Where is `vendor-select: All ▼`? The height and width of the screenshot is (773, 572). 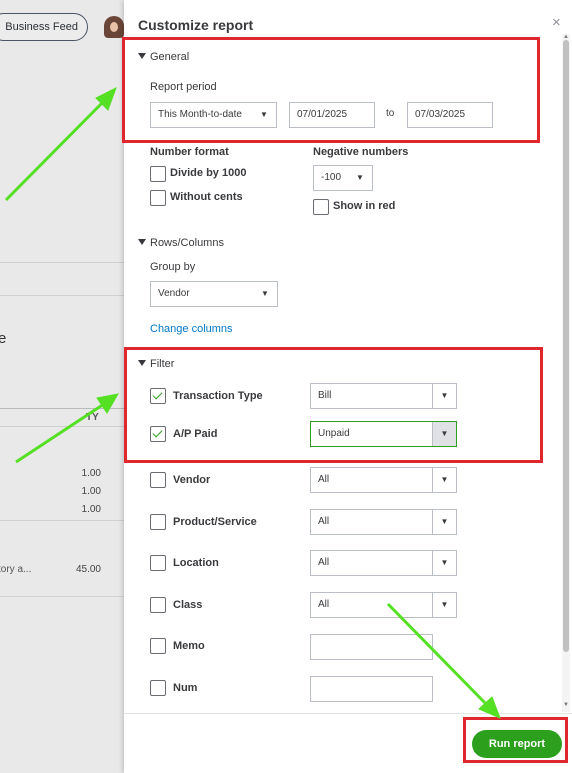 vendor-select: All ▼ is located at coordinates (383, 480).